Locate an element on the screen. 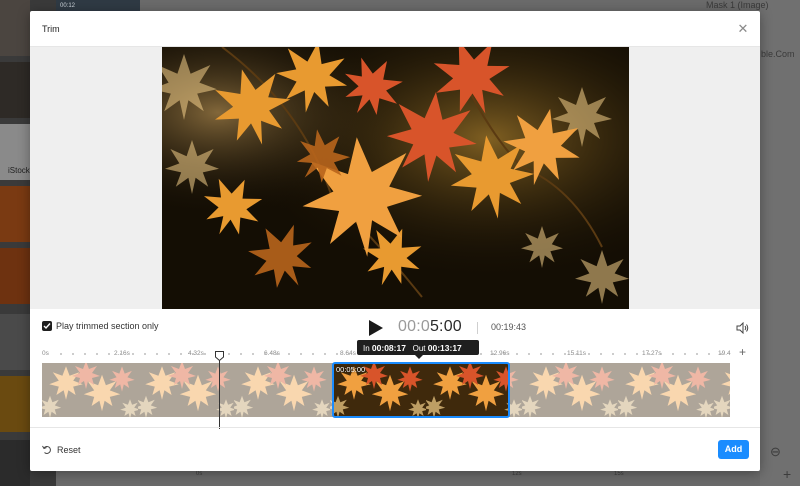 This screenshot has height=486, width=800. in-out-tooltip: In 00:08:17 Out 00:13:17 is located at coordinates (418, 347).